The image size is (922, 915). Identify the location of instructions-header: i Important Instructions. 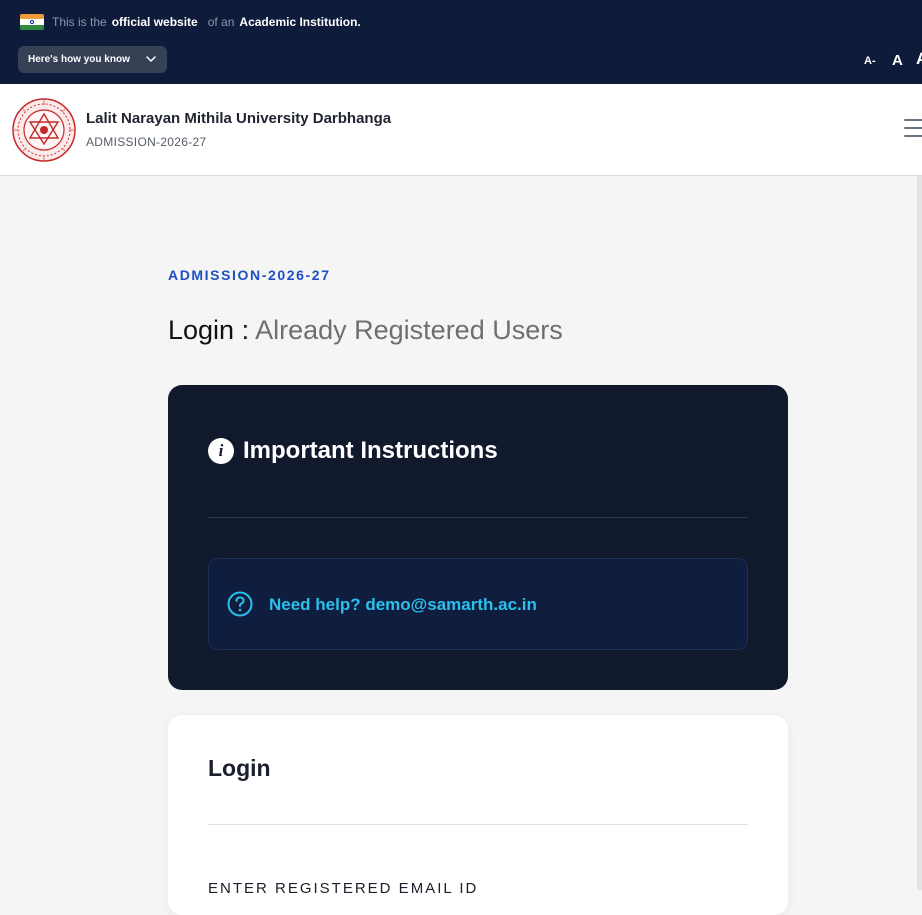
(353, 451).